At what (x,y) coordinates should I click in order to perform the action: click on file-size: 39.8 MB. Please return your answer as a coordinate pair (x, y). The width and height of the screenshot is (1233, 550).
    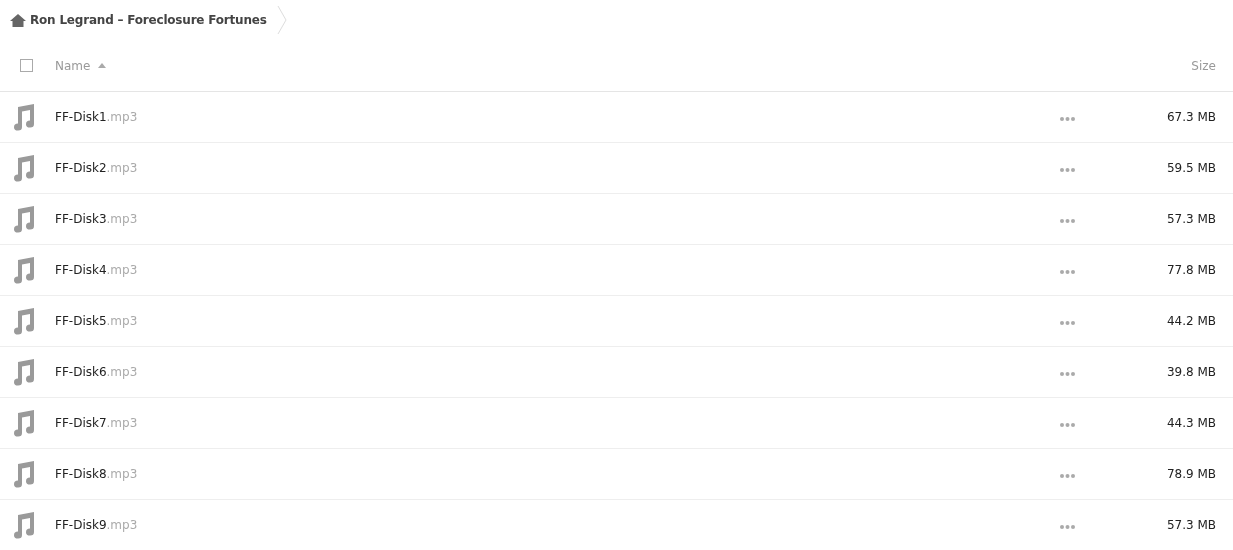
    Looking at the image, I should click on (1191, 372).